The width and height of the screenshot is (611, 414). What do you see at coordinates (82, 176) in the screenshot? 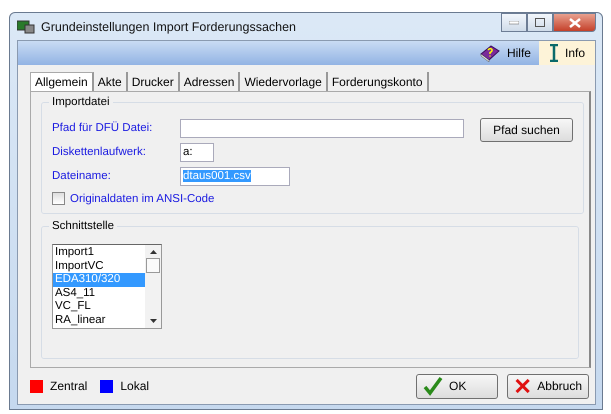
I see `field-label: Dateiname:` at bounding box center [82, 176].